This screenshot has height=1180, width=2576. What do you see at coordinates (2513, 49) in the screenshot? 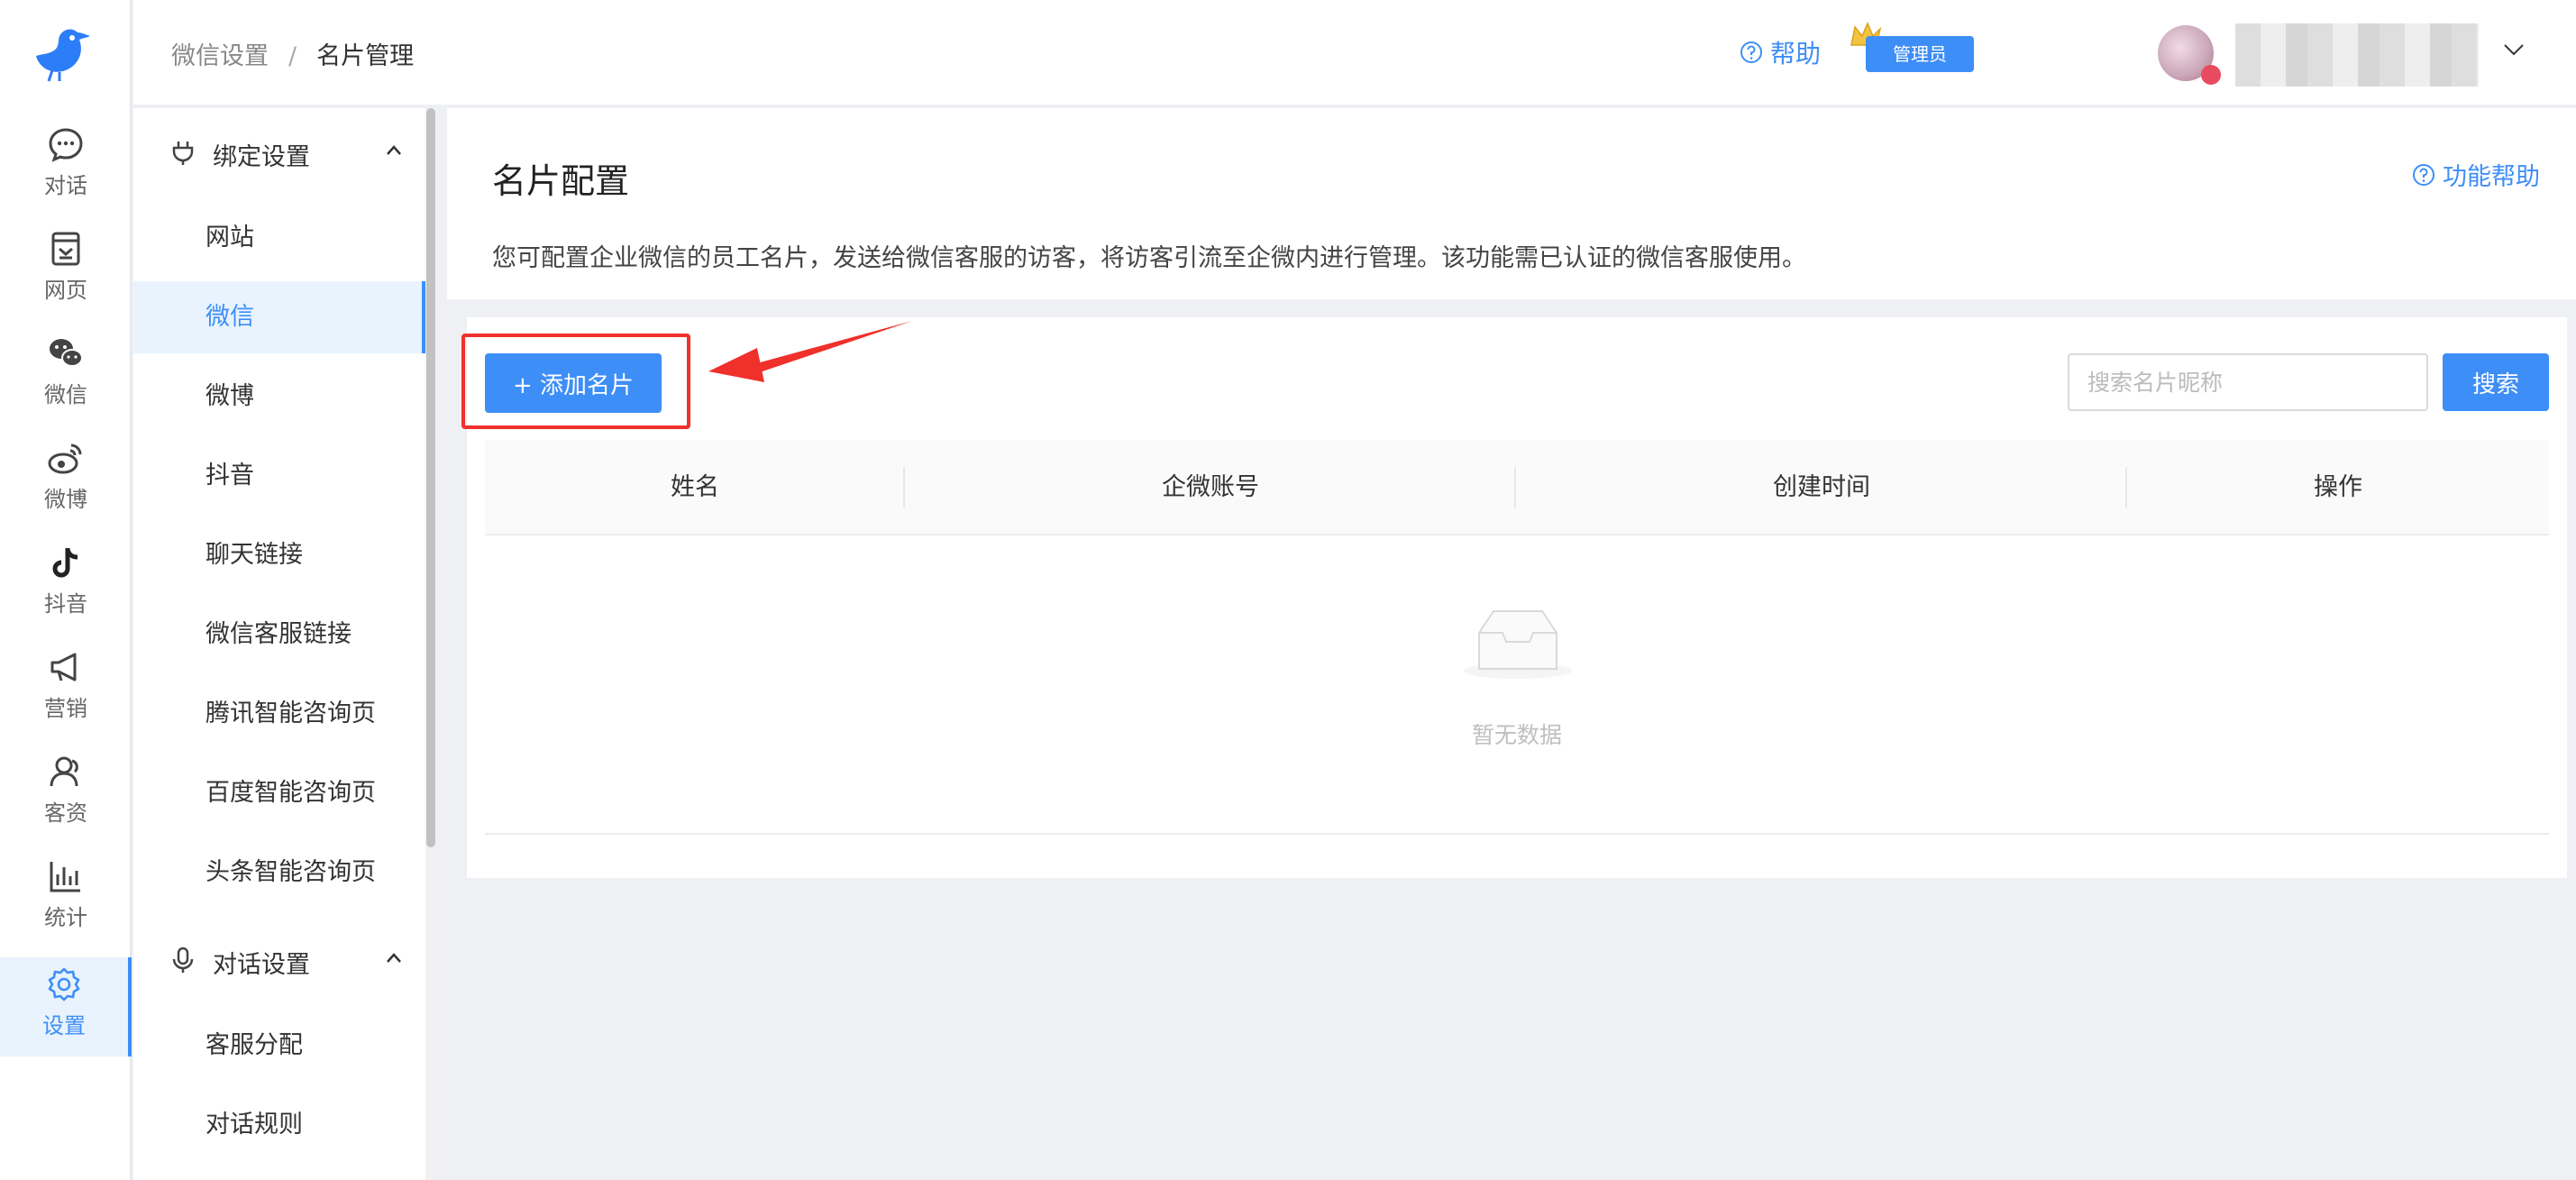
I see `chevron-down-icon` at bounding box center [2513, 49].